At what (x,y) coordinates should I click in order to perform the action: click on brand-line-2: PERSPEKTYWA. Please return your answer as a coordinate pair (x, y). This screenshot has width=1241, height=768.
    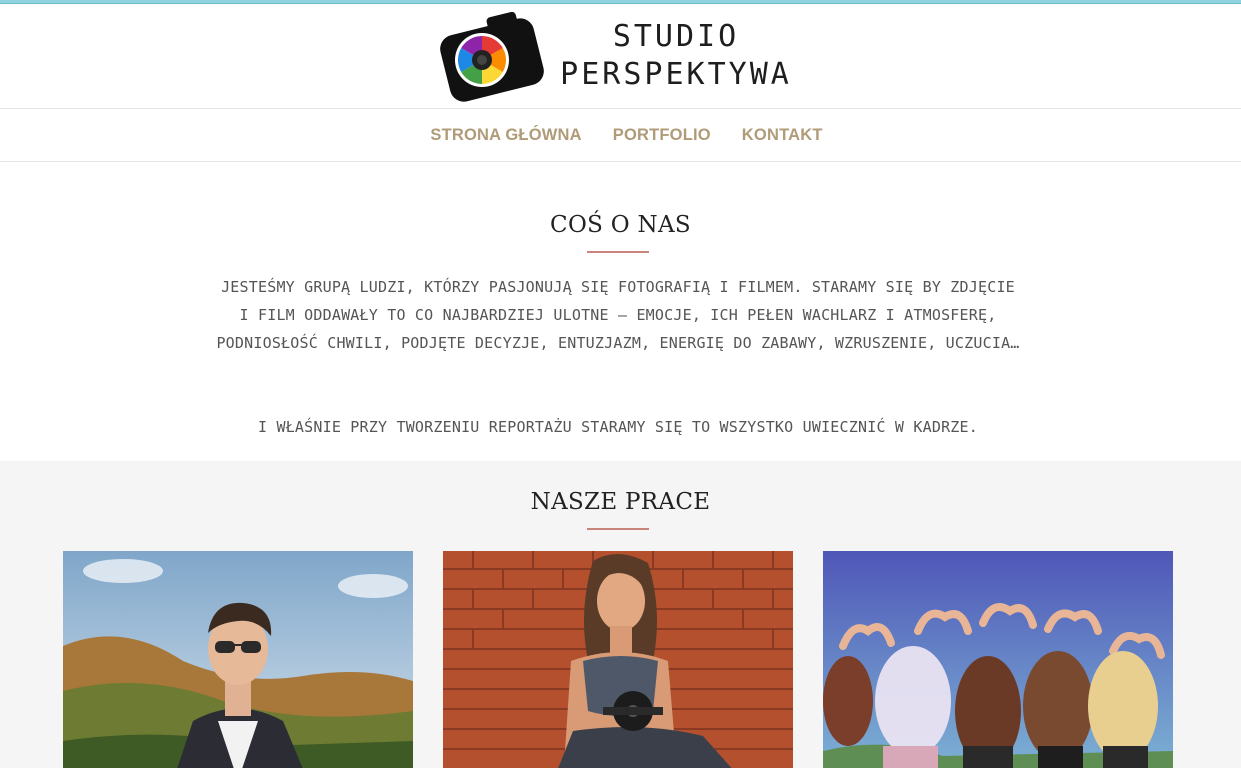
    Looking at the image, I should click on (676, 74).